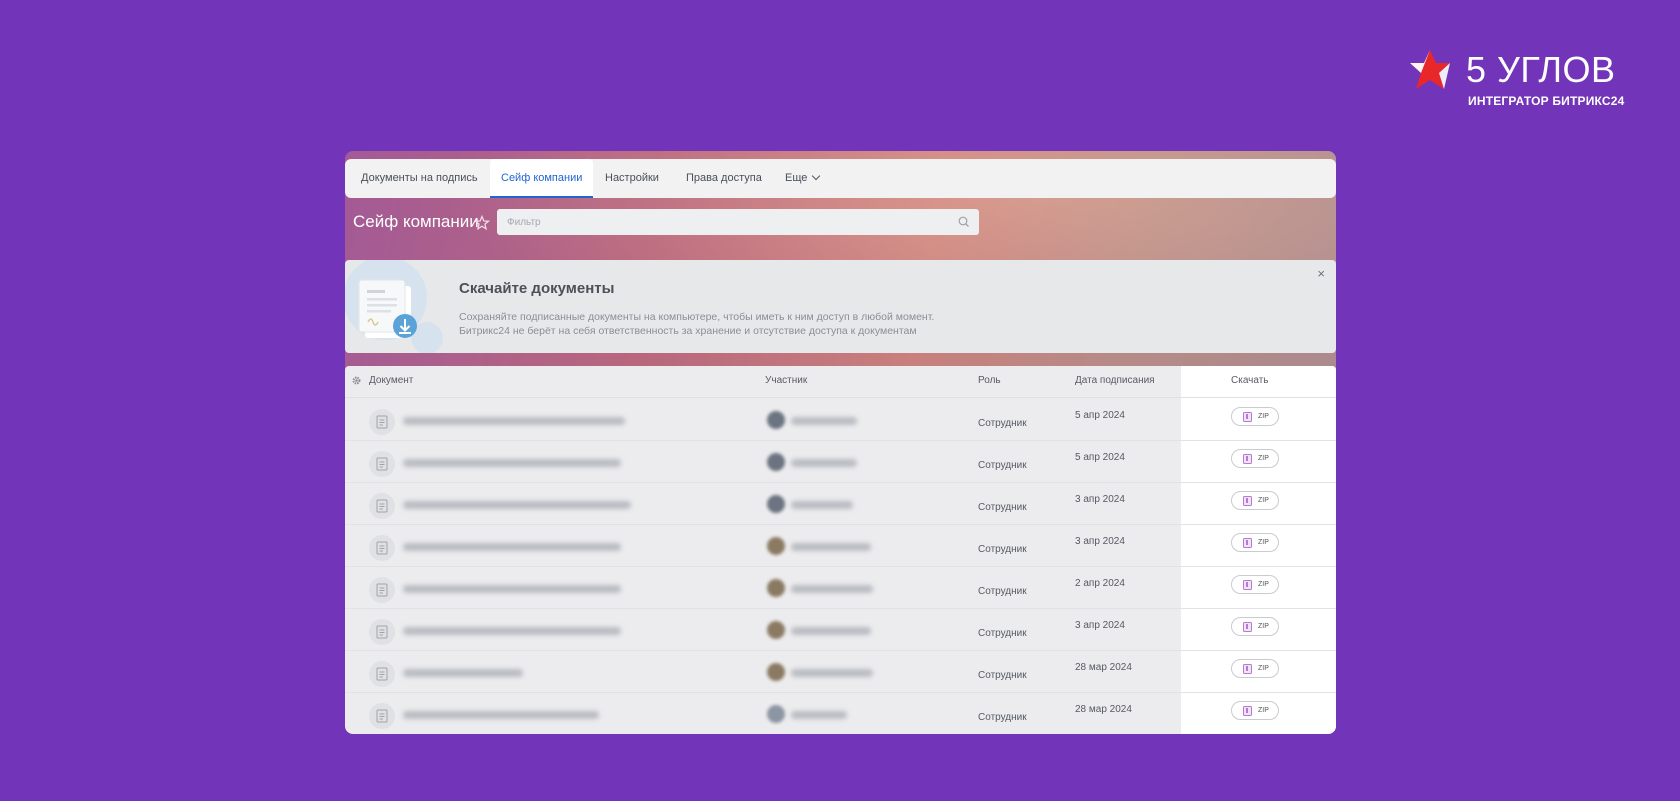 The height and width of the screenshot is (801, 1680). What do you see at coordinates (537, 288) in the screenshot?
I see `banner-title: Скачайте документы` at bounding box center [537, 288].